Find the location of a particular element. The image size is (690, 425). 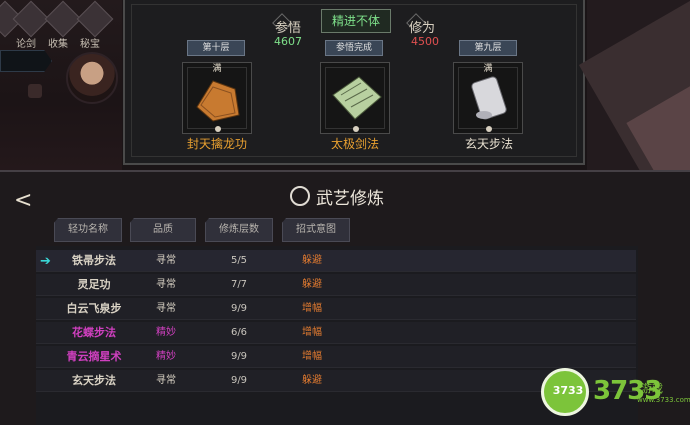

table-row: 灵足功 寻常 7/7 躲避 is located at coordinates (336, 285).